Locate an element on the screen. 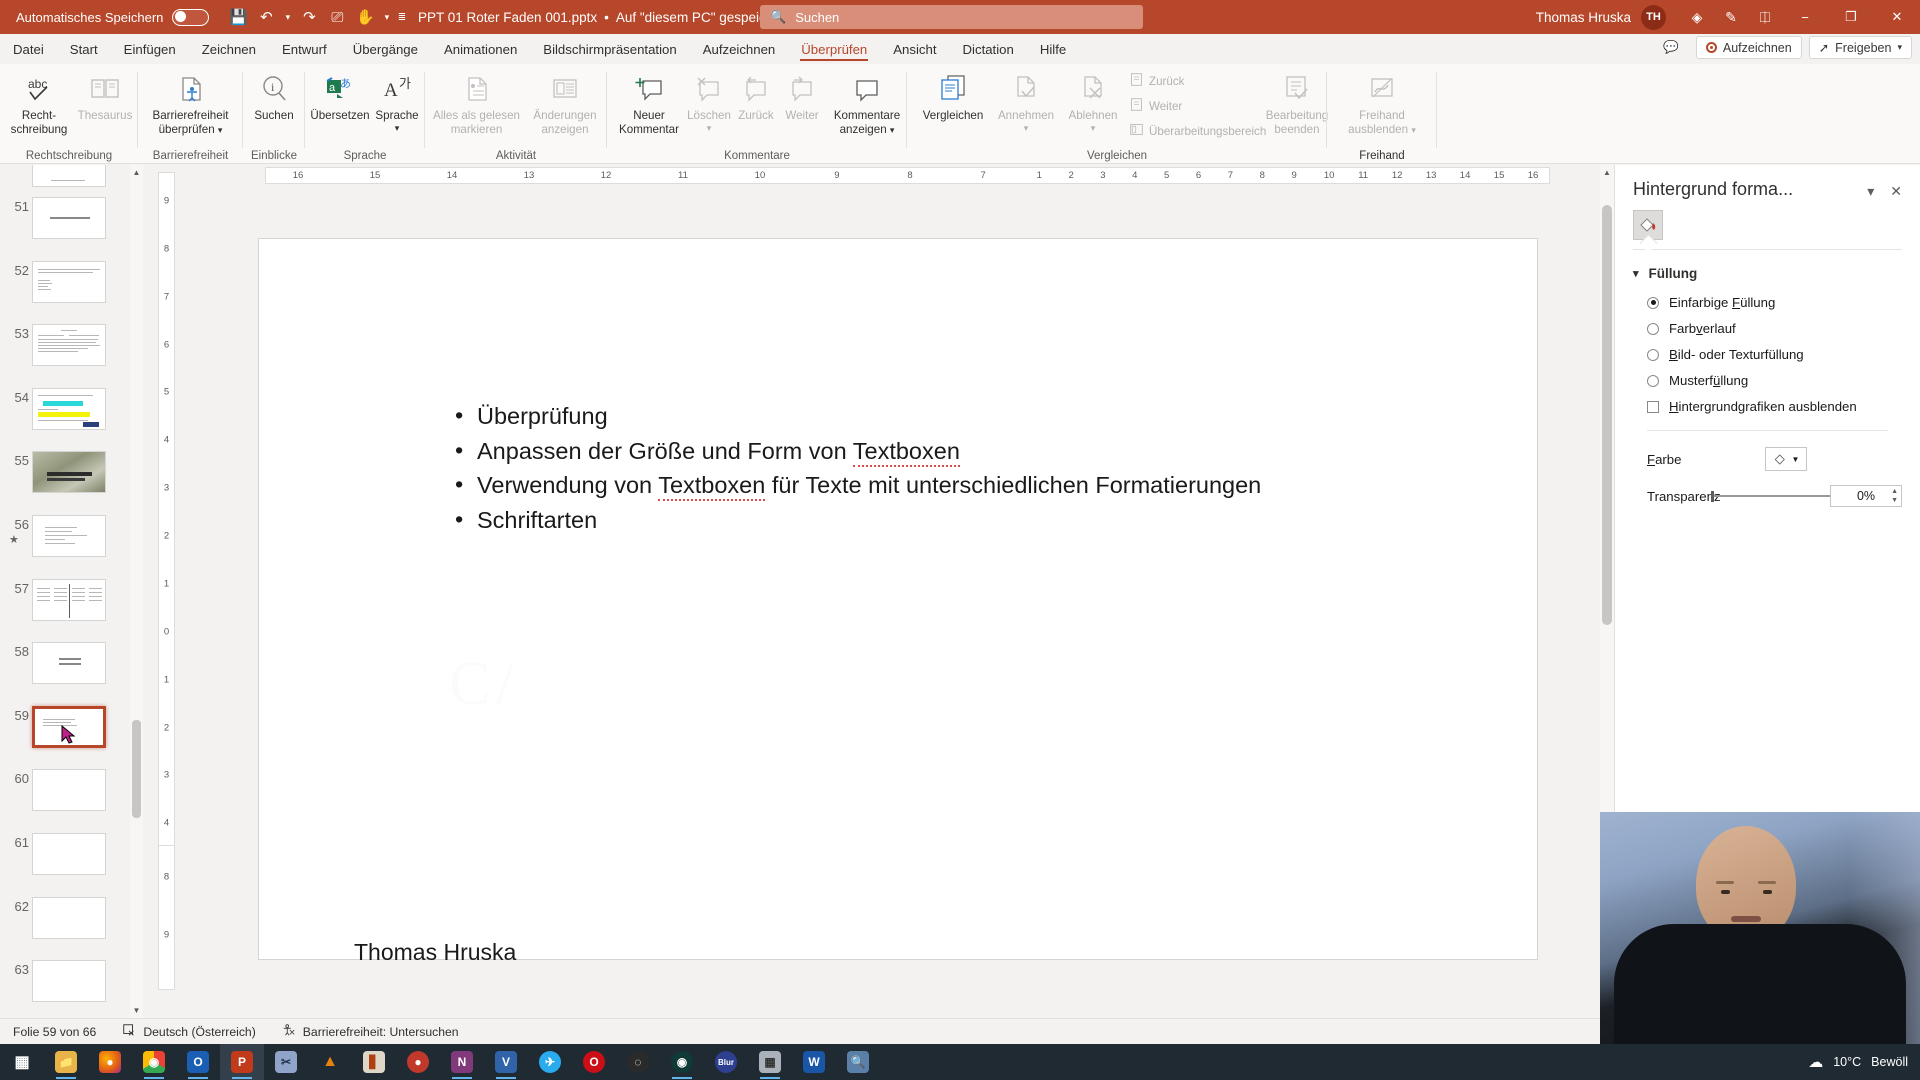 Image resolution: width=1920 pixels, height=1080 pixels. tab-animationen: Animationen is located at coordinates (480, 49).